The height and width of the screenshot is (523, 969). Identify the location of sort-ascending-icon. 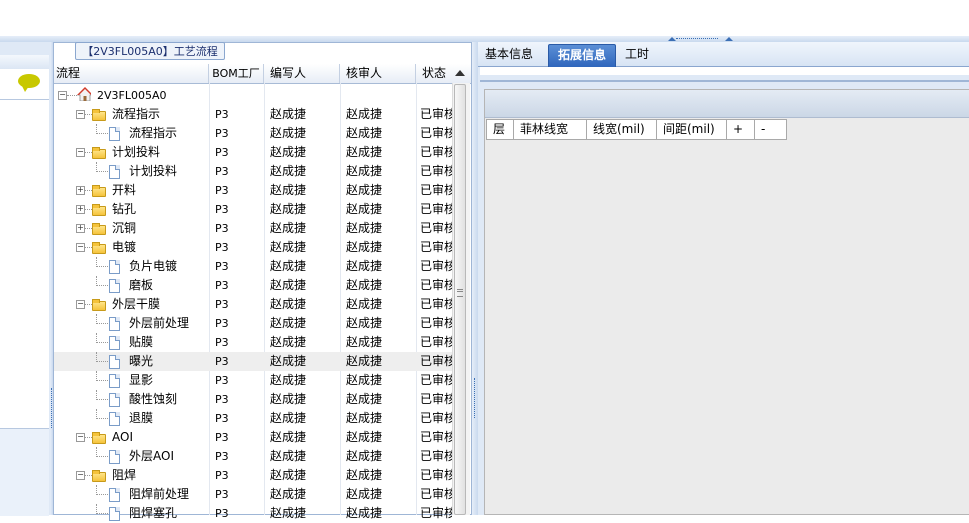
(460, 73).